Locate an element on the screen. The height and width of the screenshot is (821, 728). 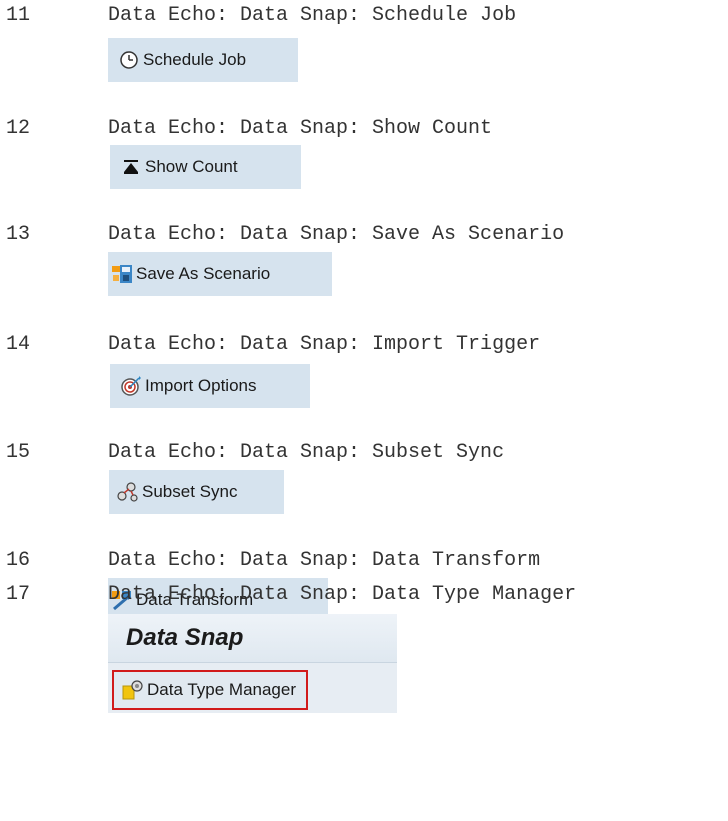
schedule-job-button: Schedule Job is located at coordinates (203, 60).